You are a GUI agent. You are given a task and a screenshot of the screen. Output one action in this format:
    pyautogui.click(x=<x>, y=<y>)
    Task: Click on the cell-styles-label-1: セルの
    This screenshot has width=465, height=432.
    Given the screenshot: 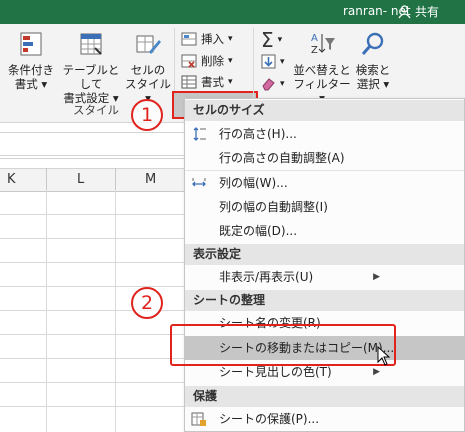 What is the action you would take?
    pyautogui.click(x=148, y=70)
    